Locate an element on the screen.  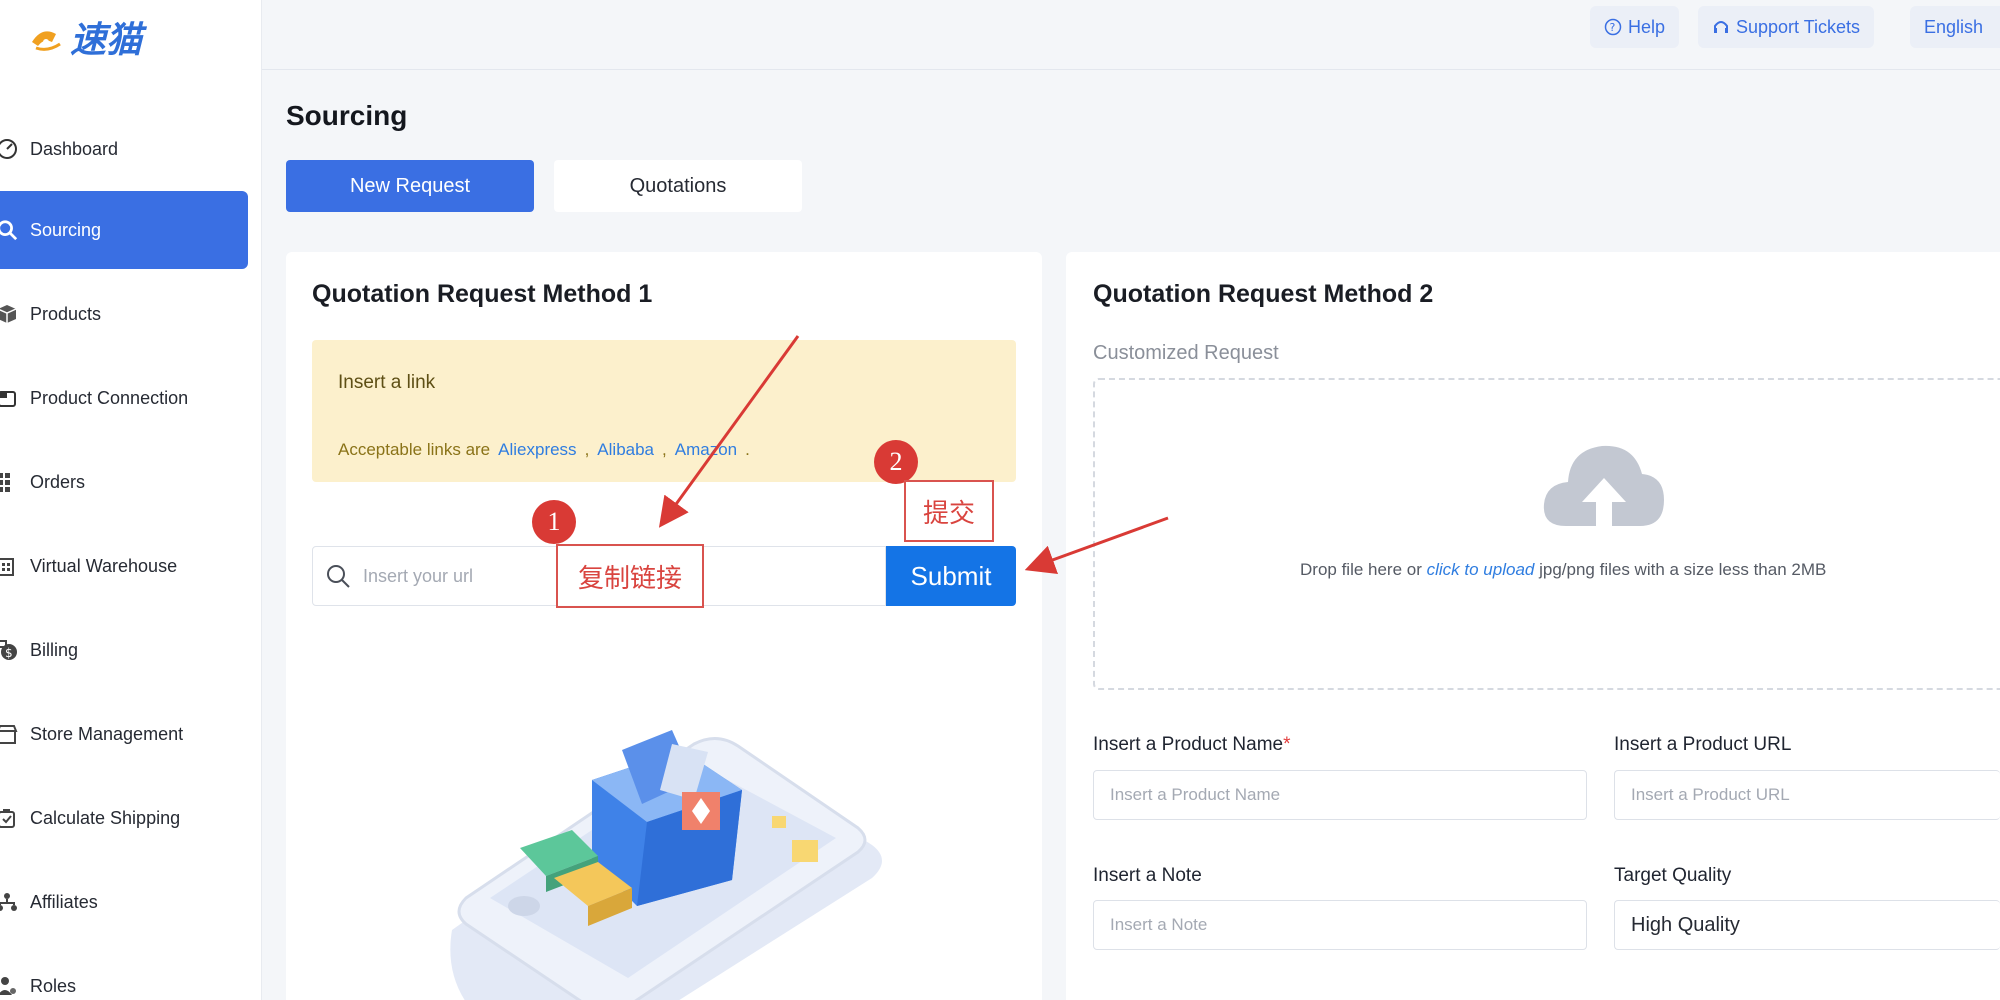
sidebar-item-calculate-shipping: Calculate Shipping is located at coordinates (124, 818).